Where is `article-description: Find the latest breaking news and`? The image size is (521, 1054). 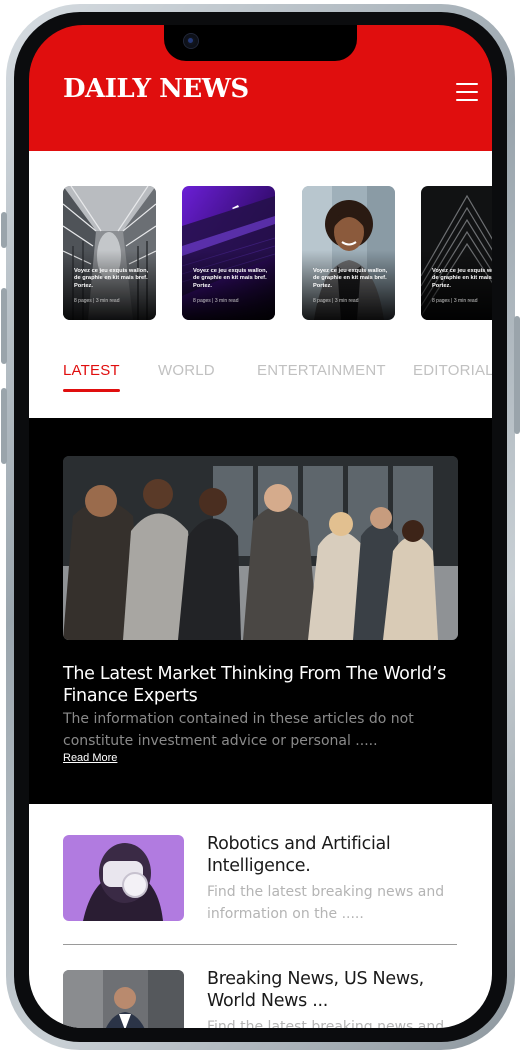 article-description: Find the latest breaking news and is located at coordinates (326, 1023).